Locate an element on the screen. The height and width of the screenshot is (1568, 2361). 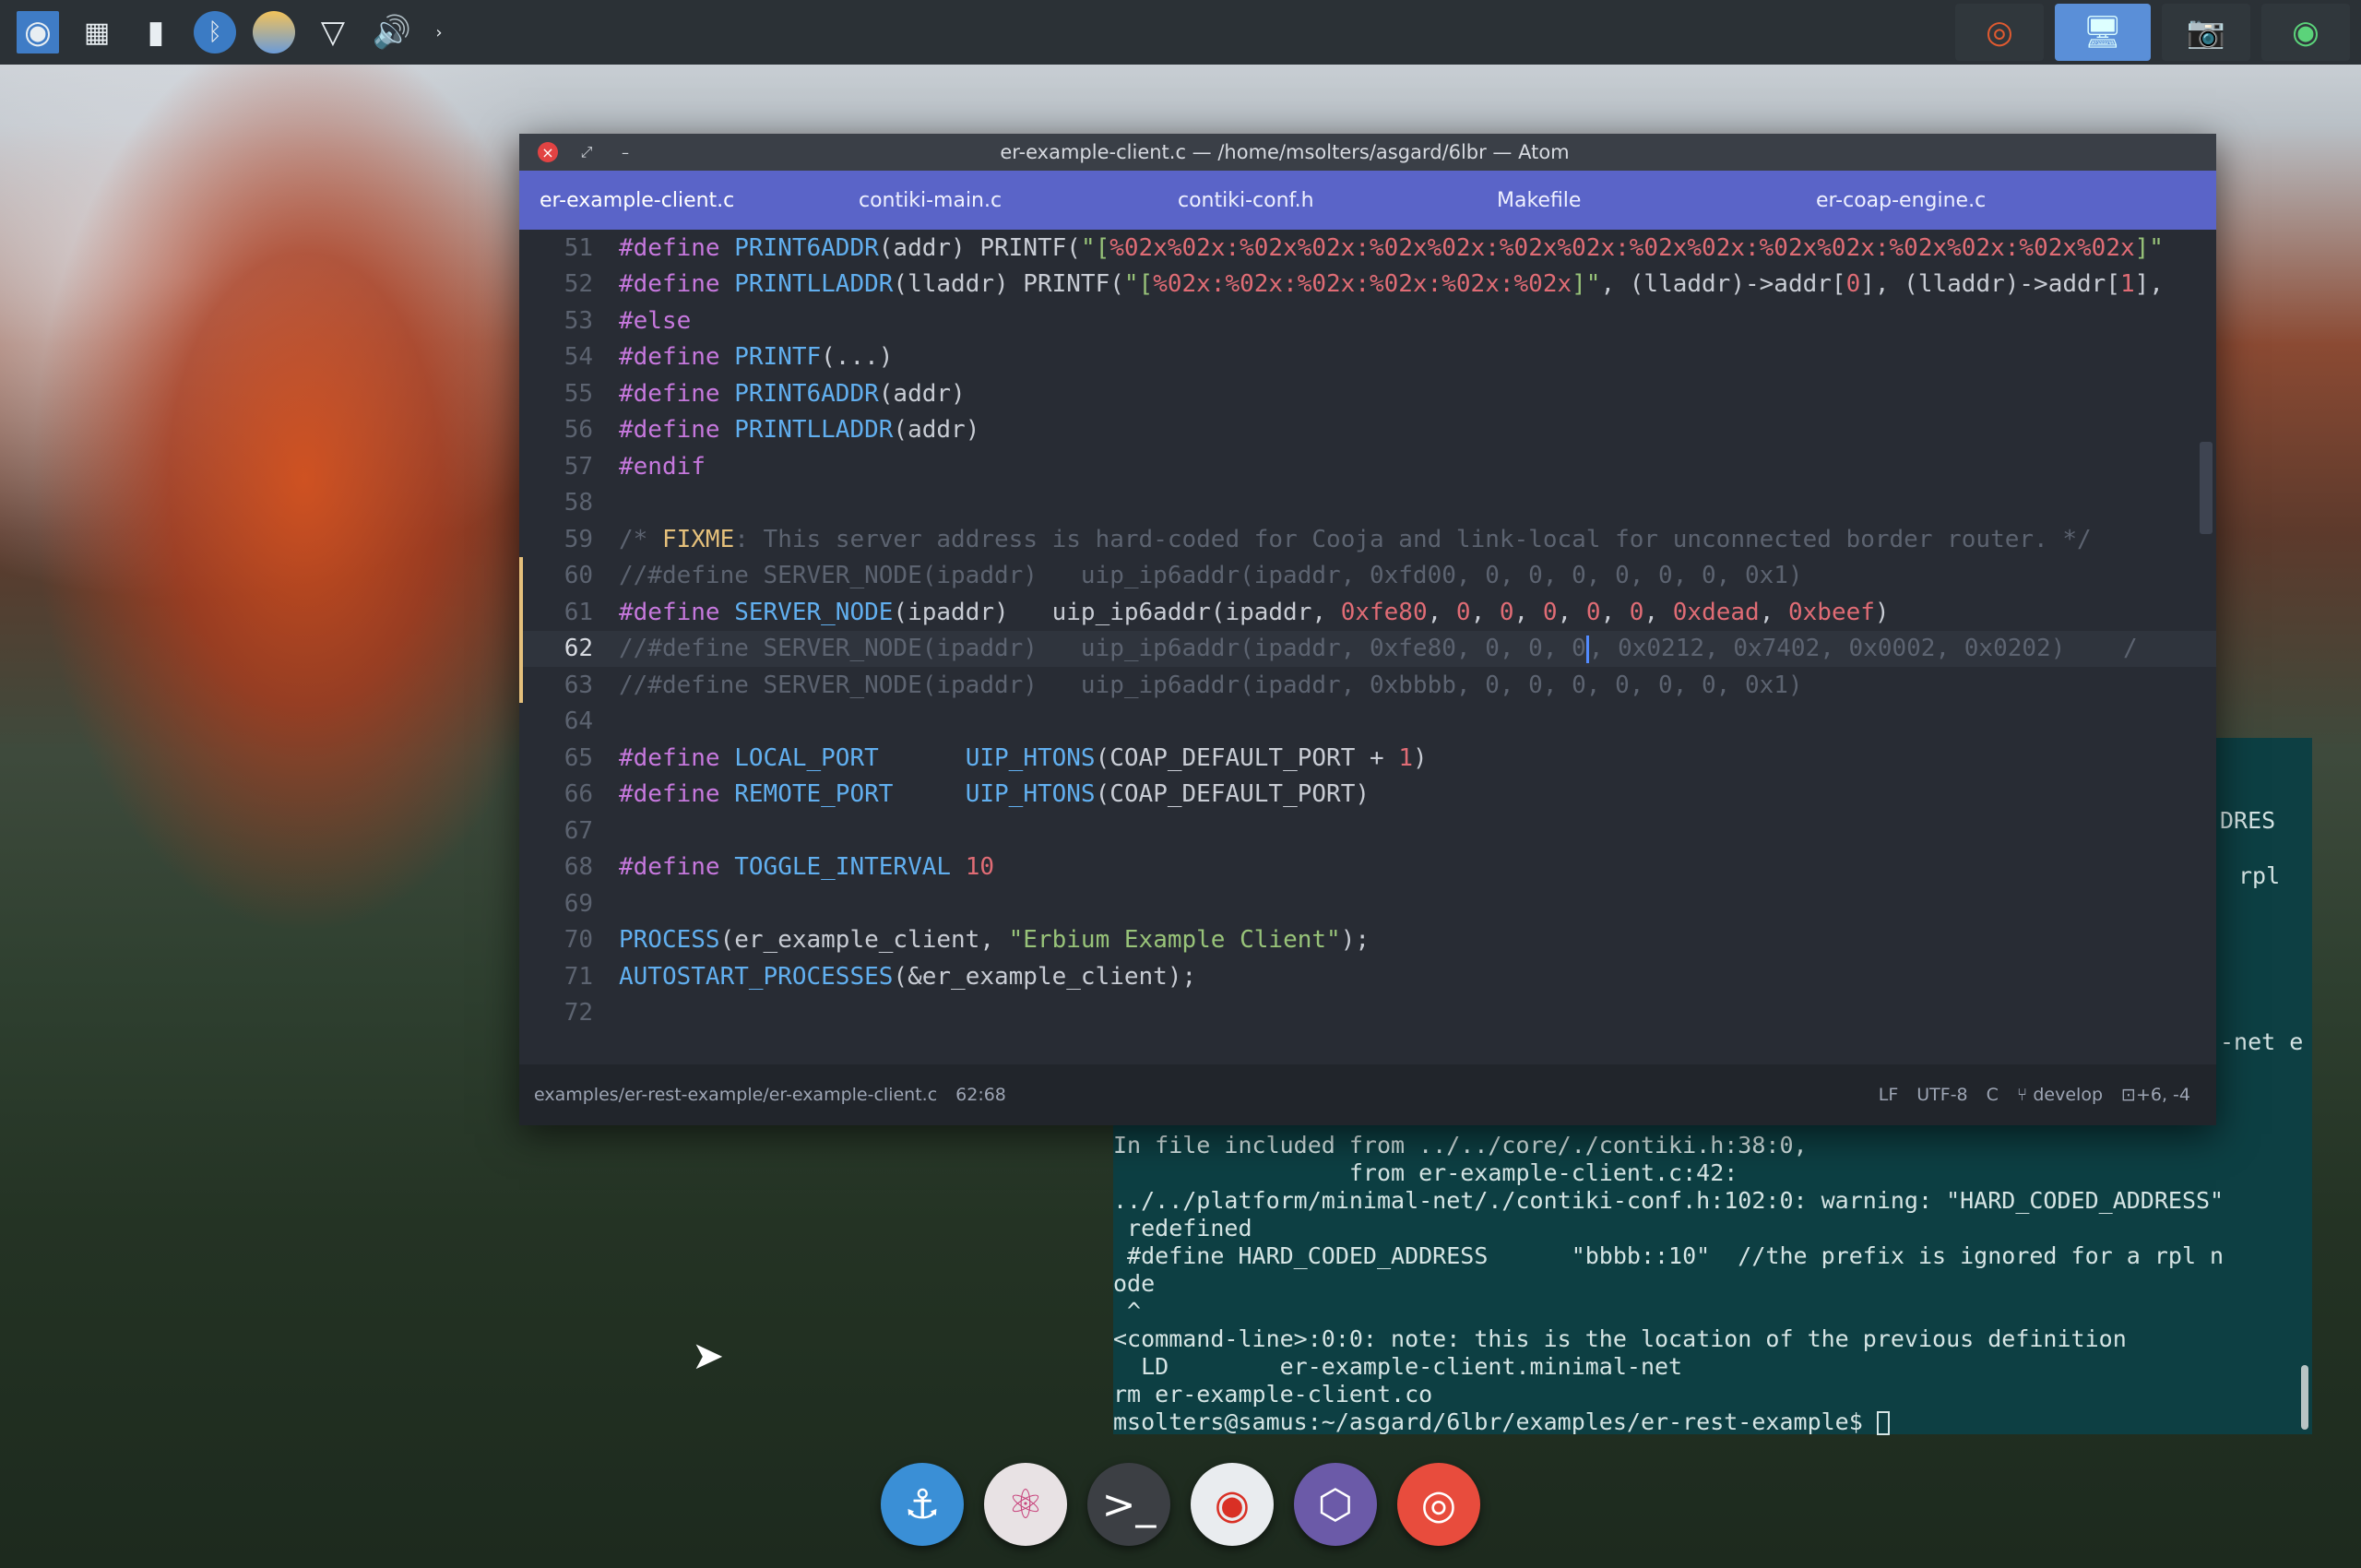
terminal-line: redefined is located at coordinates (1182, 1228).